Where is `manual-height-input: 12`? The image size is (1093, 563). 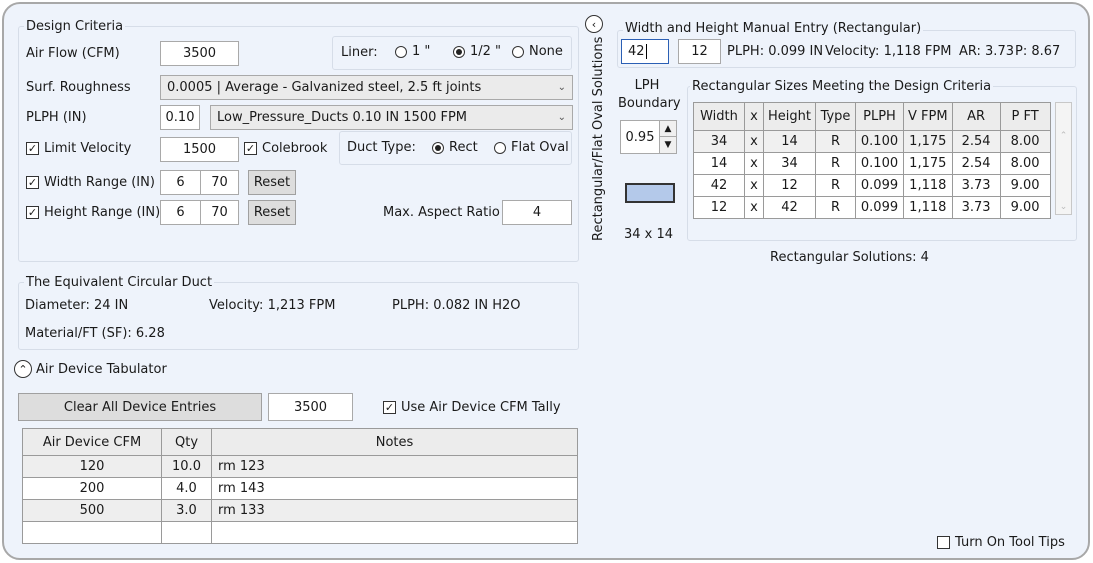
manual-height-input: 12 is located at coordinates (699, 51).